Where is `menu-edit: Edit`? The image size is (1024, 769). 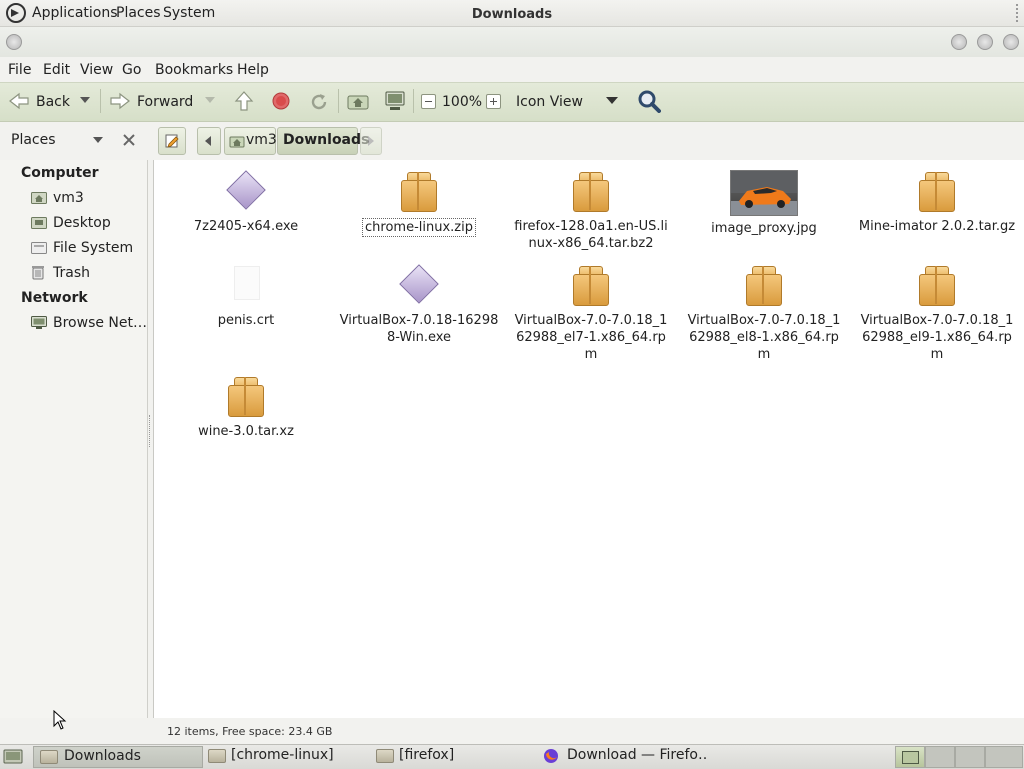
menu-edit: Edit is located at coordinates (56, 70).